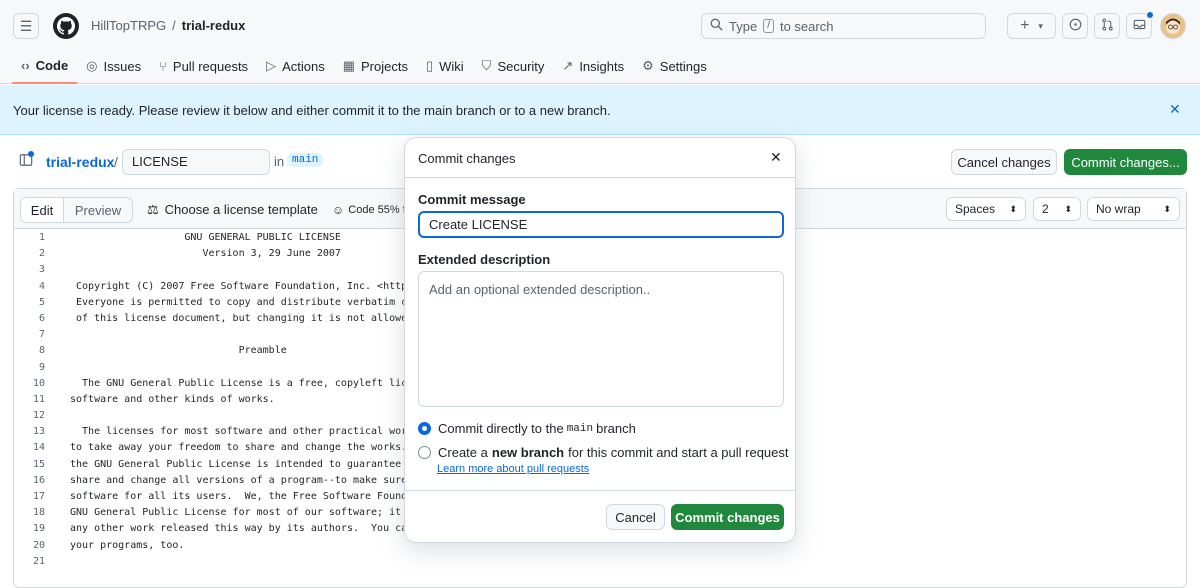  What do you see at coordinates (843, 26) in the screenshot?
I see `search-input: Type / to search` at bounding box center [843, 26].